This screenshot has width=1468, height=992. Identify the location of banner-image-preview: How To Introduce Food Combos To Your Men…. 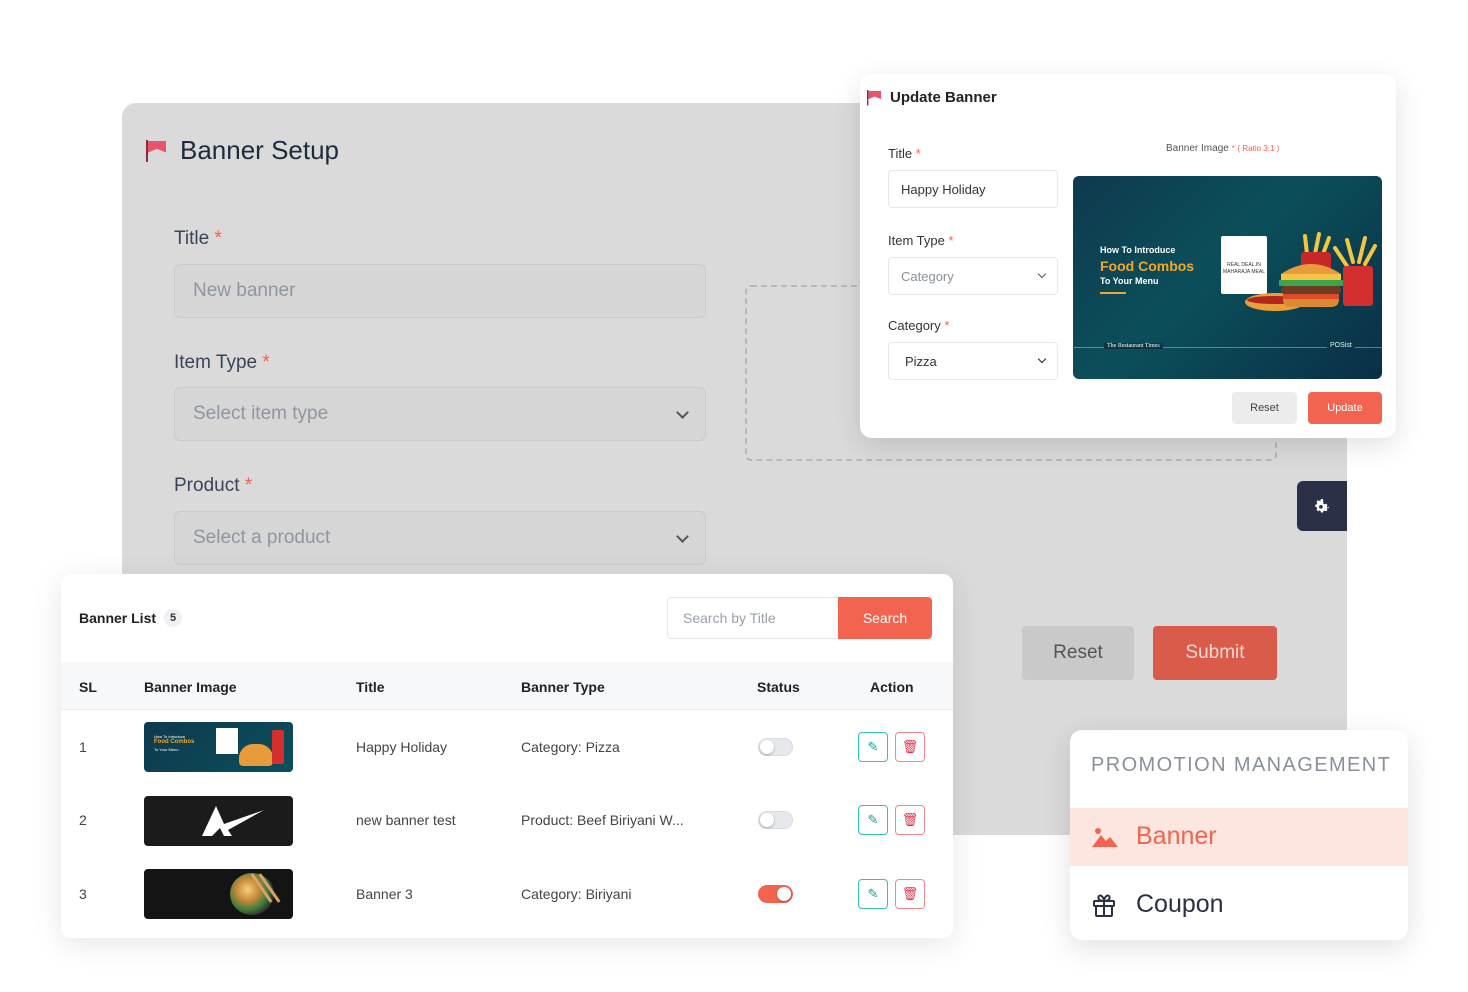
(1227, 277).